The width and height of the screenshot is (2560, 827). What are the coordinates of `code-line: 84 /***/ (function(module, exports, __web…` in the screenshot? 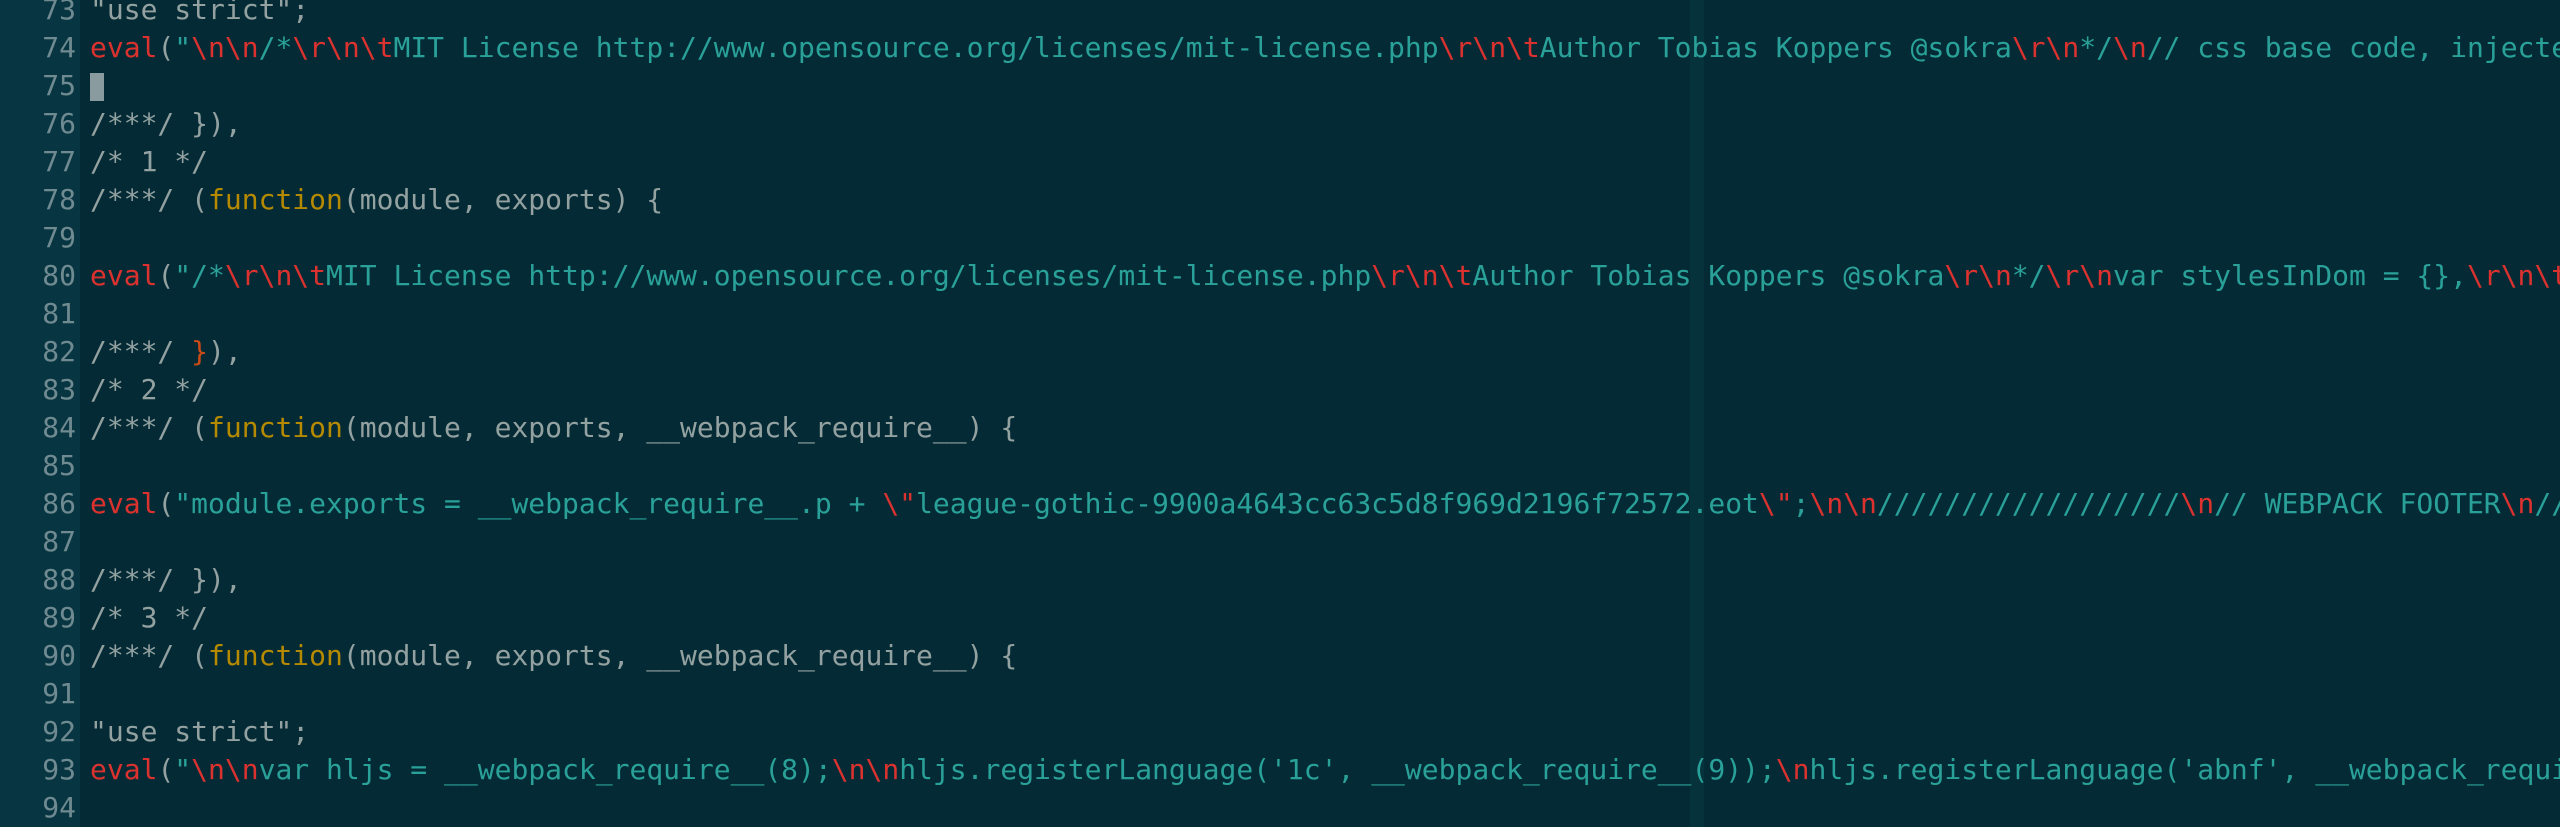 It's located at (1280, 428).